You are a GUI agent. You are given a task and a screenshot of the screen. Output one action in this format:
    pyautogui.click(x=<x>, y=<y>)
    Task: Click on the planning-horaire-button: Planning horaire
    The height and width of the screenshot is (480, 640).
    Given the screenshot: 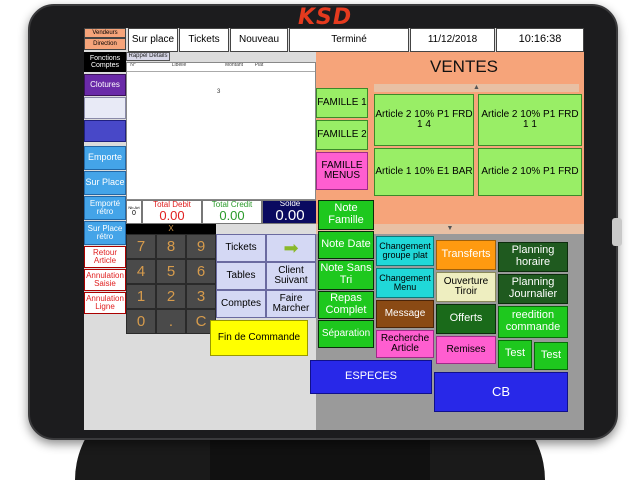 What is the action you would take?
    pyautogui.click(x=533, y=257)
    